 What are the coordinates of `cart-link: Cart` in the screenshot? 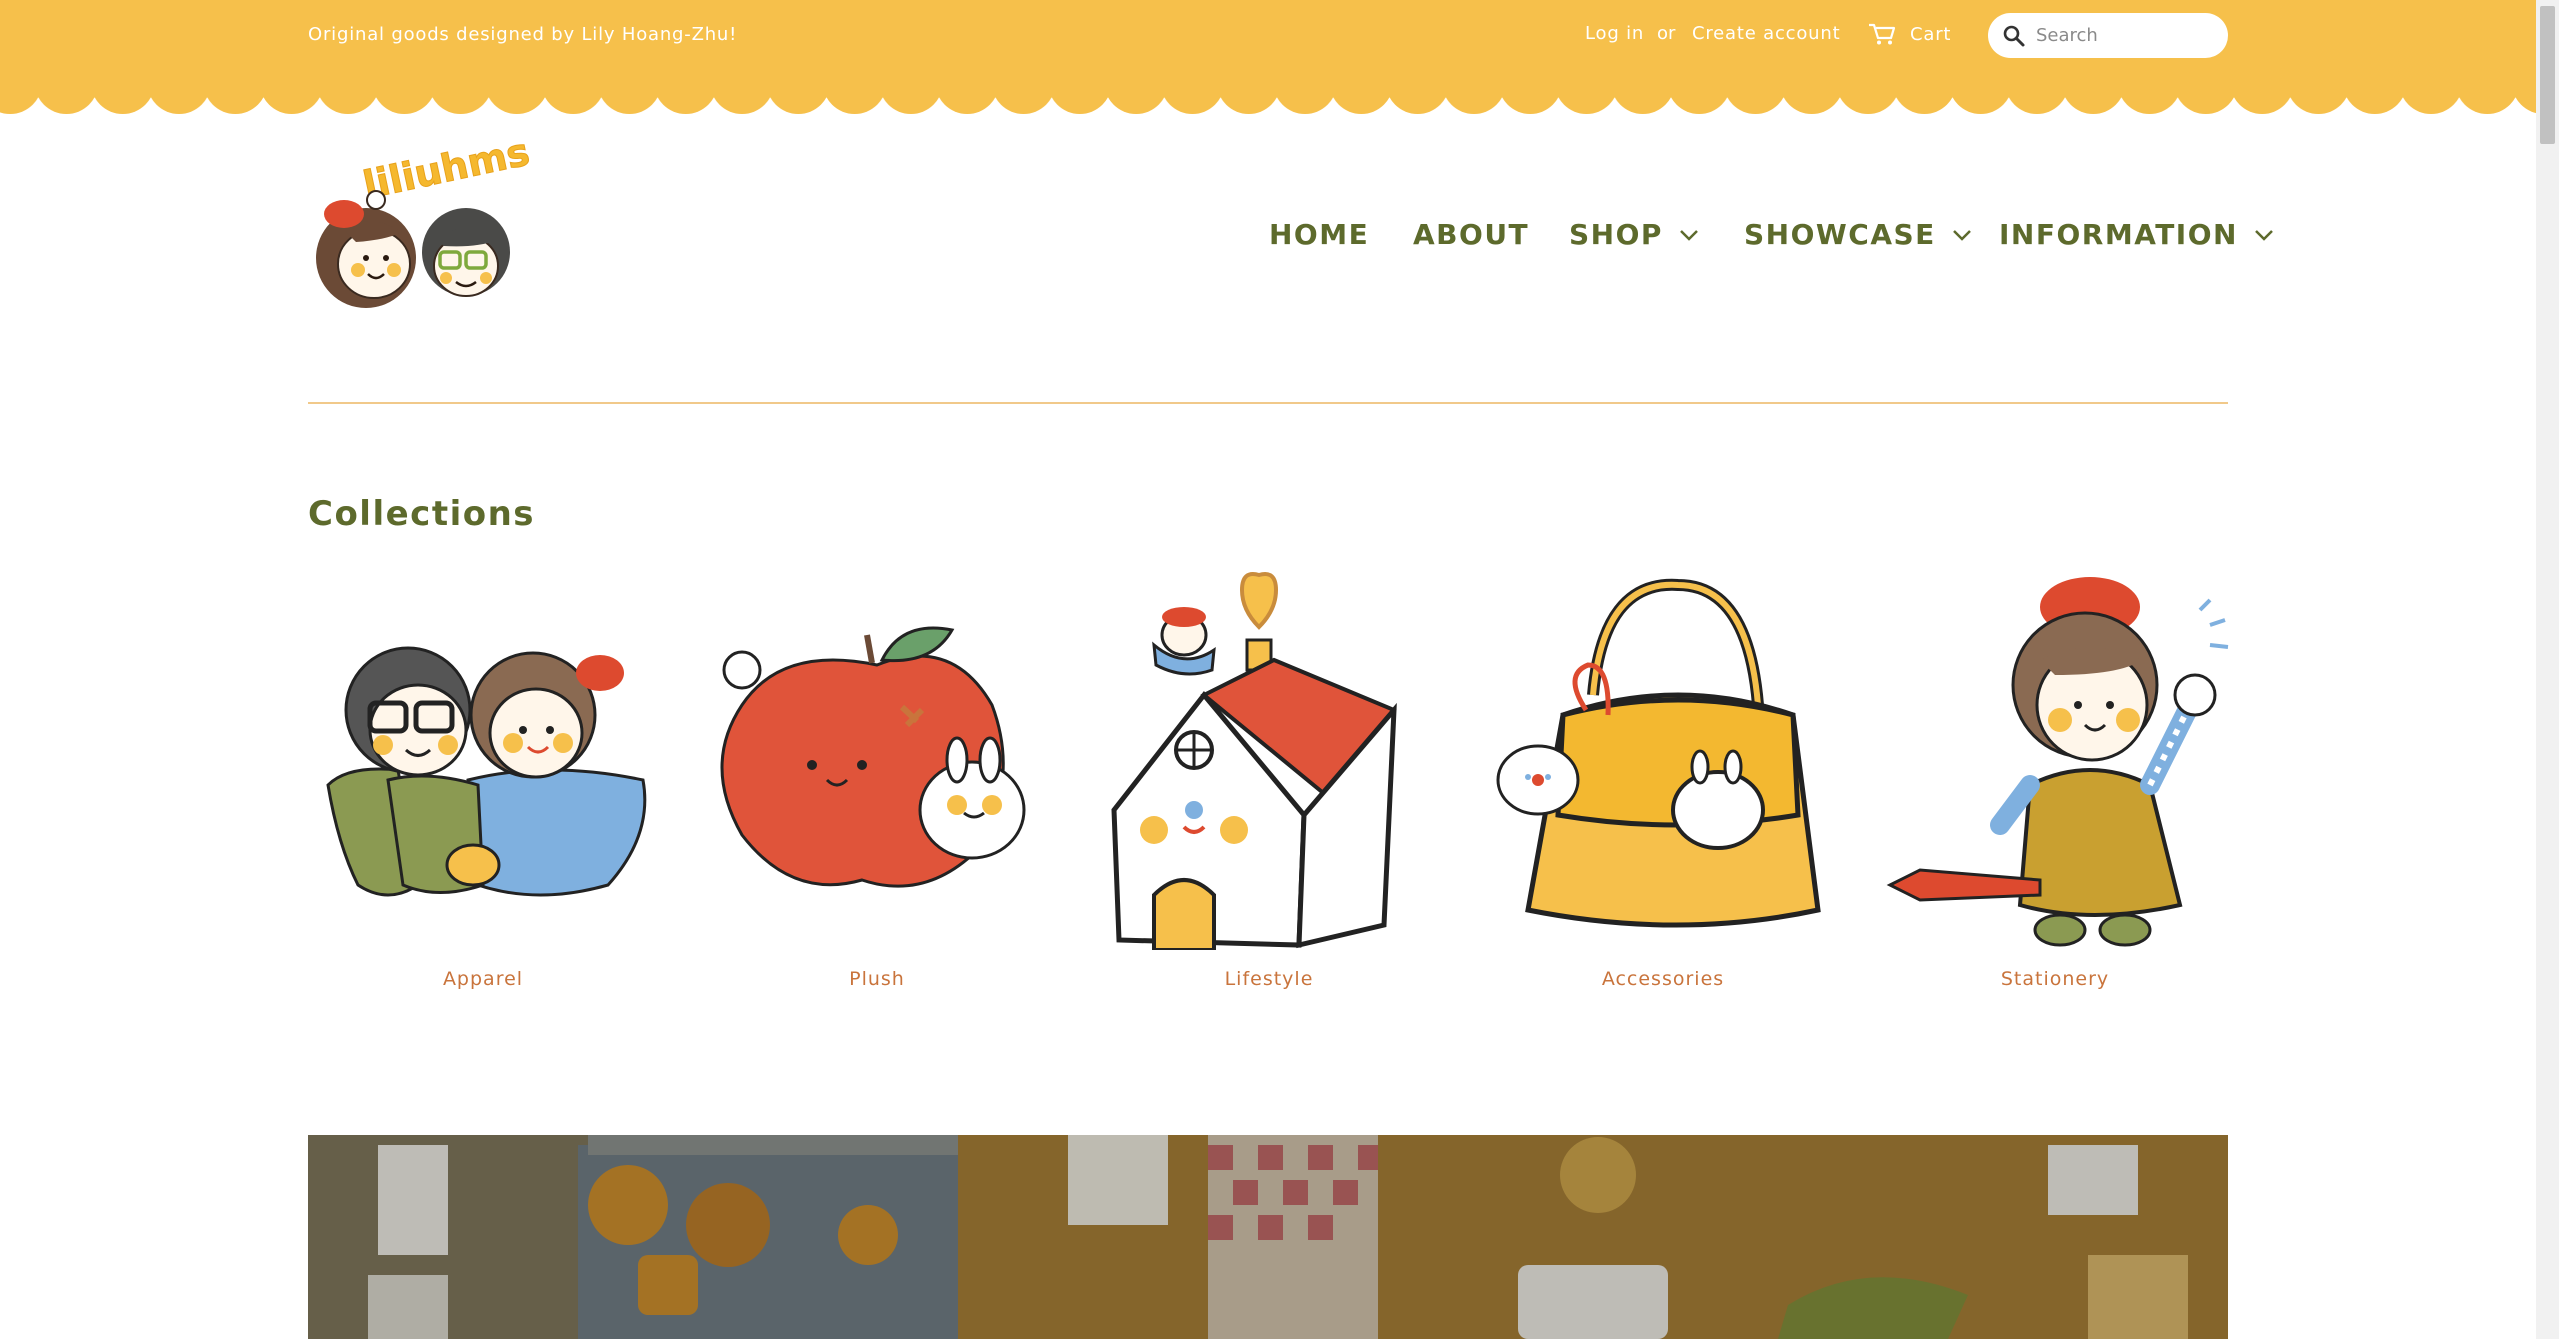 It's located at (1909, 34).